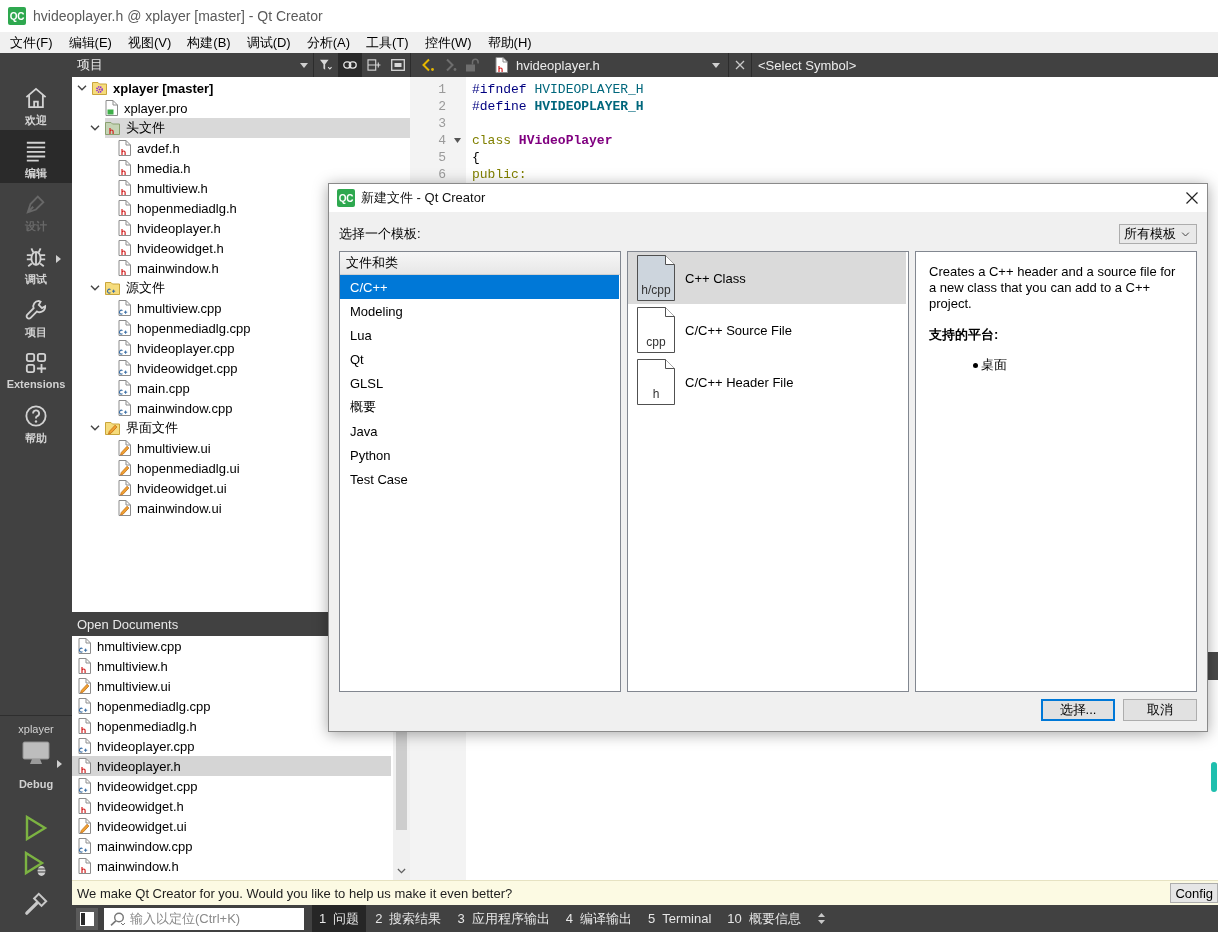 This screenshot has height=932, width=1218. Describe the element at coordinates (509, 42) in the screenshot. I see `menu-item: 帮助(H)` at that location.